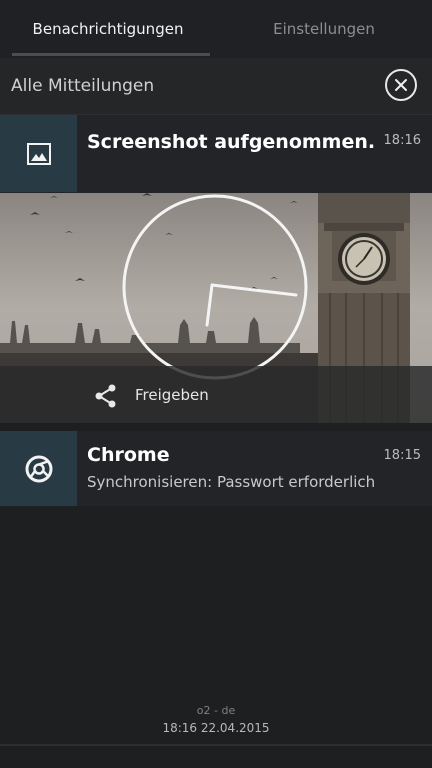 This screenshot has width=432, height=768. Describe the element at coordinates (231, 142) in the screenshot. I see `notification-title: Screenshot aufgenommen.` at that location.